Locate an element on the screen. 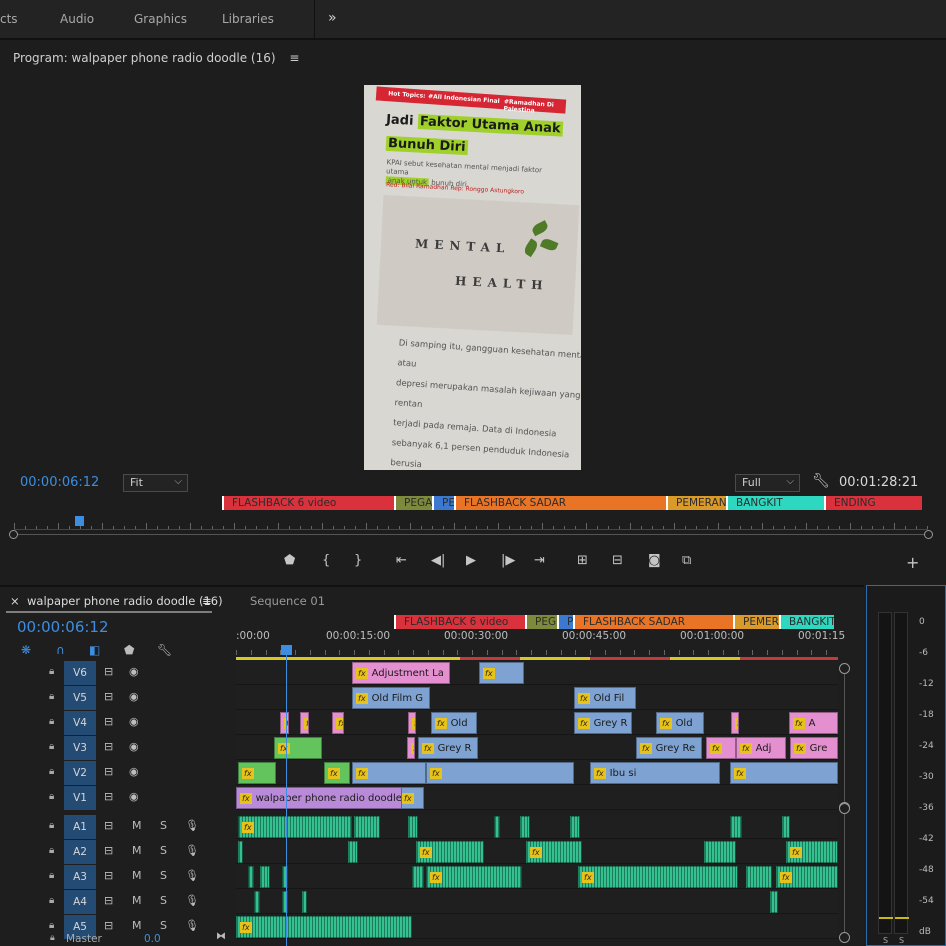 The width and height of the screenshot is (946, 946). scroll-handle-right is located at coordinates (928, 534).